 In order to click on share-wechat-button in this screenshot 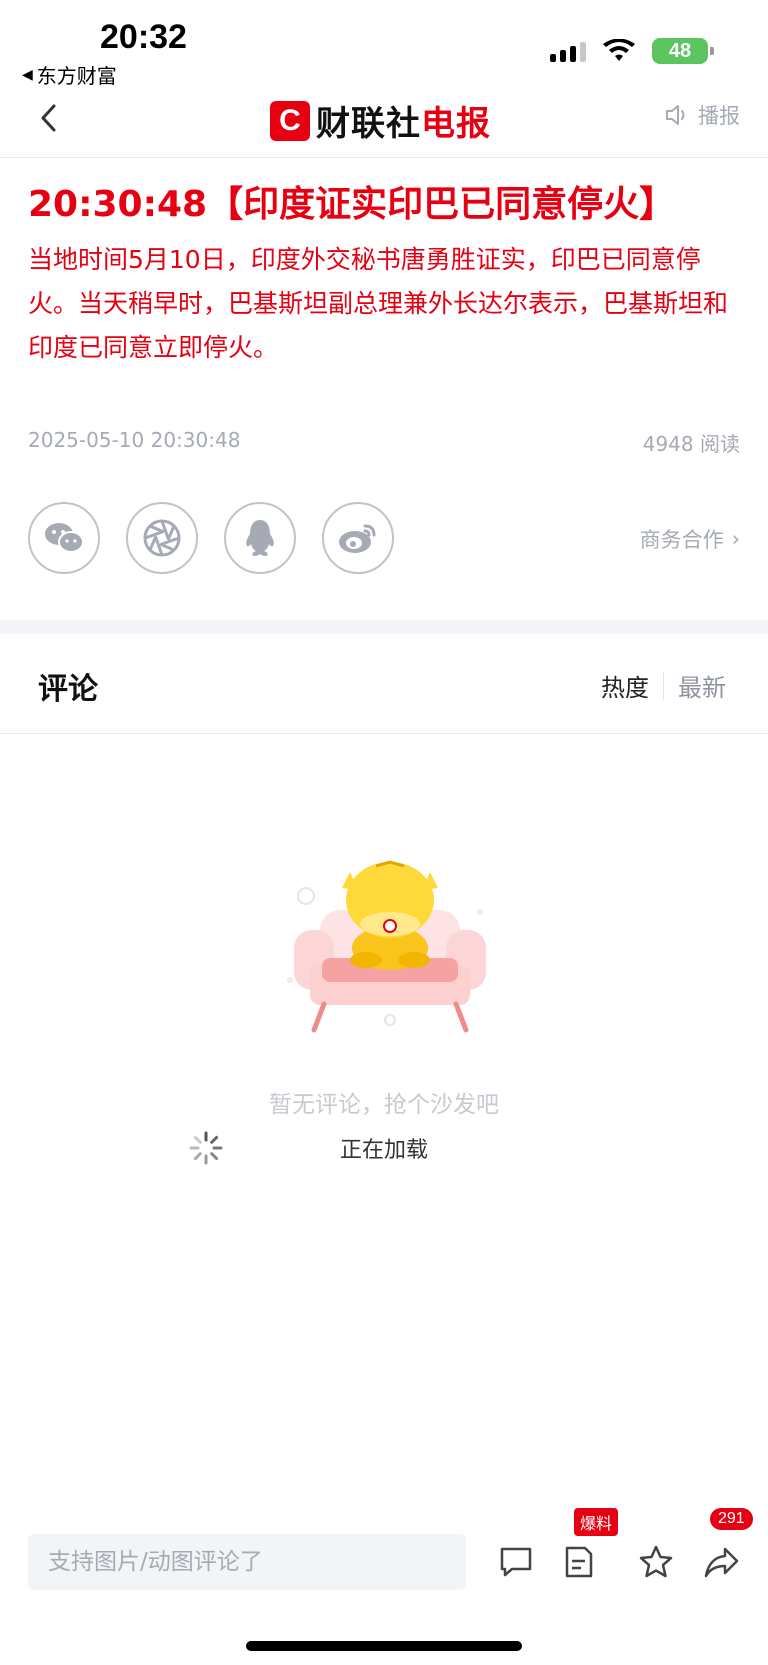, I will do `click(64, 538)`.